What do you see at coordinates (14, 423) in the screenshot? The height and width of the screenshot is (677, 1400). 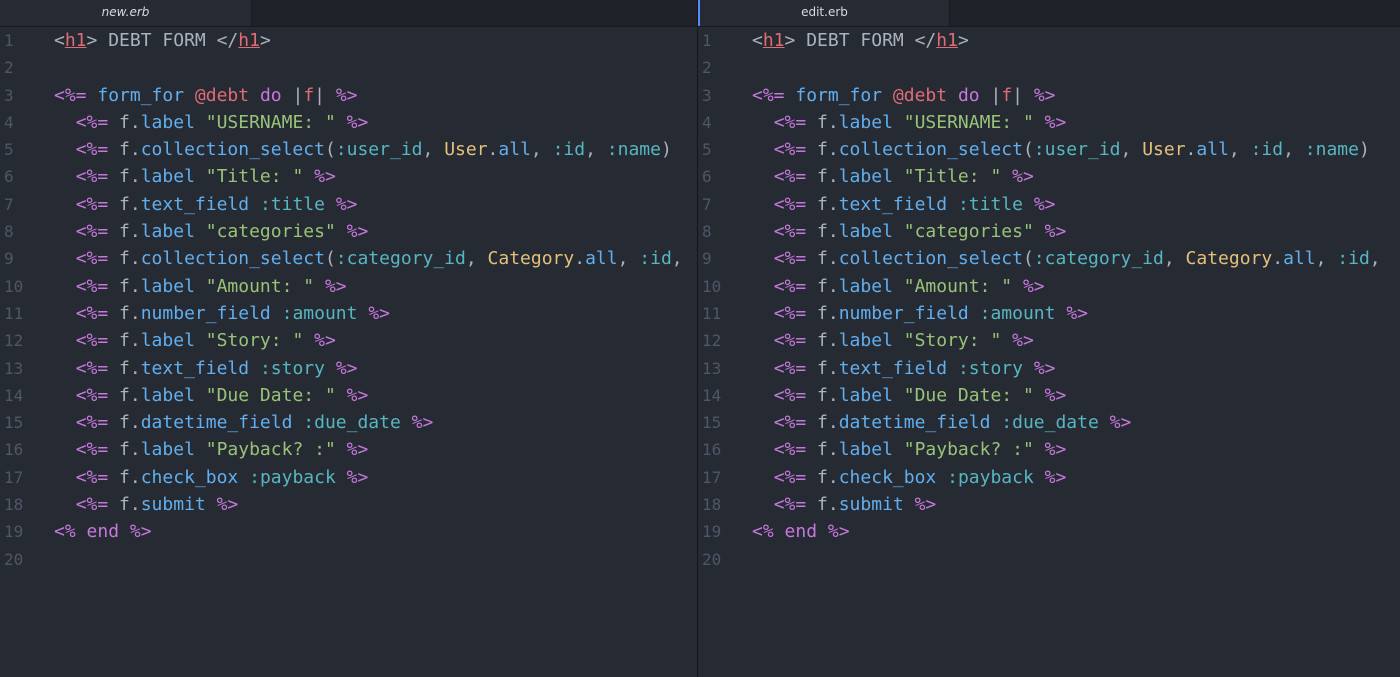 I see `line-number: 15` at bounding box center [14, 423].